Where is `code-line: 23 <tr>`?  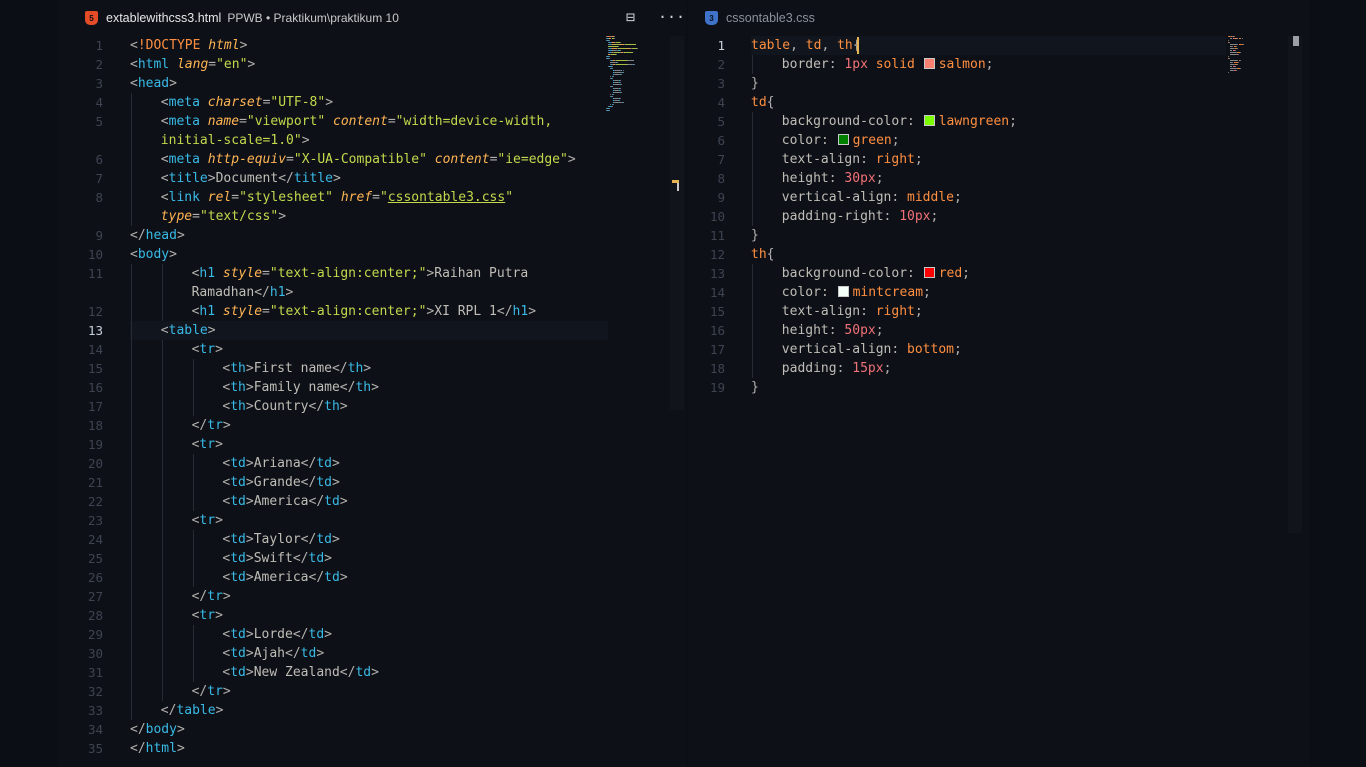
code-line: 23 <tr> is located at coordinates (331, 520).